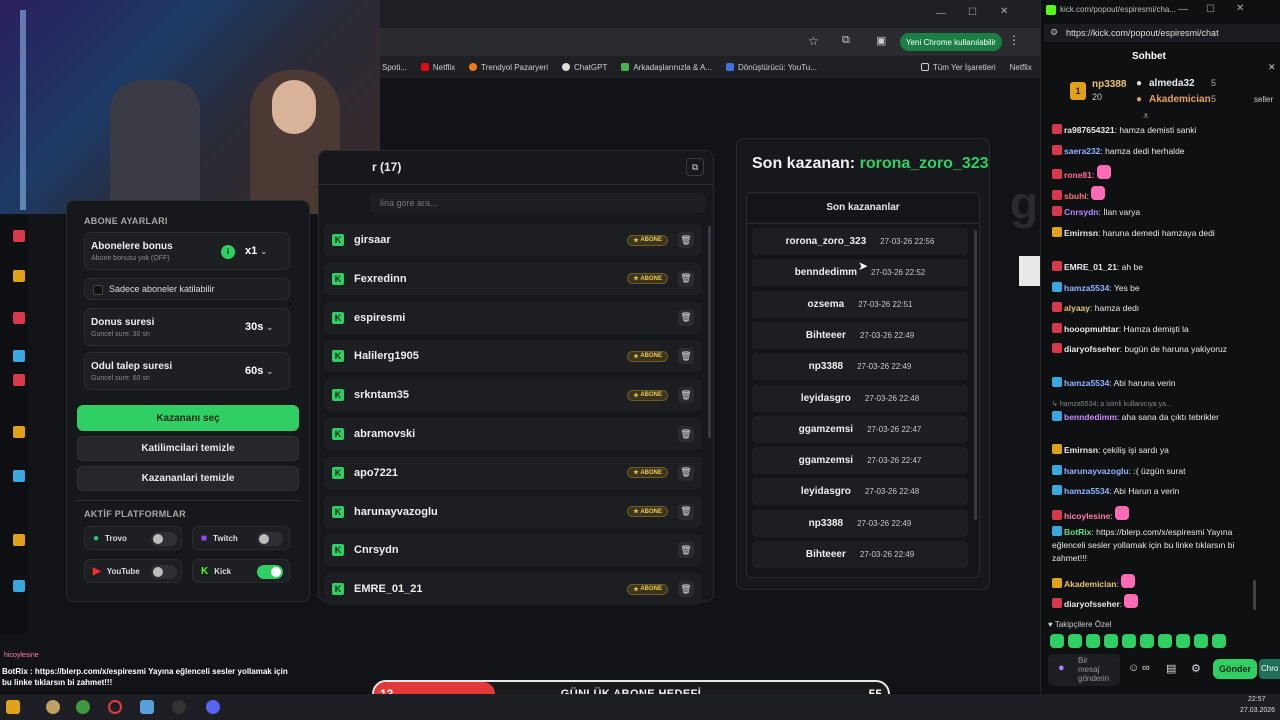  What do you see at coordinates (270, 572) in the screenshot?
I see `kick-toggle` at bounding box center [270, 572].